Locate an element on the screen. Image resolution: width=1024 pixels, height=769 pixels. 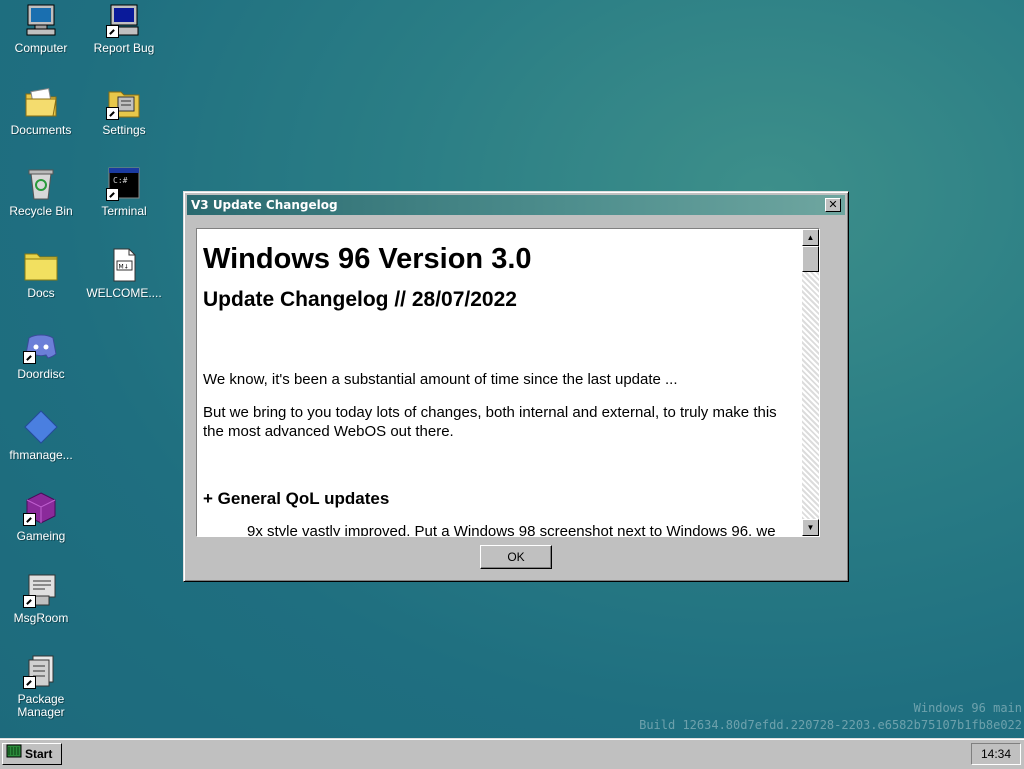
cube-game-icon is located at coordinates (41, 508).